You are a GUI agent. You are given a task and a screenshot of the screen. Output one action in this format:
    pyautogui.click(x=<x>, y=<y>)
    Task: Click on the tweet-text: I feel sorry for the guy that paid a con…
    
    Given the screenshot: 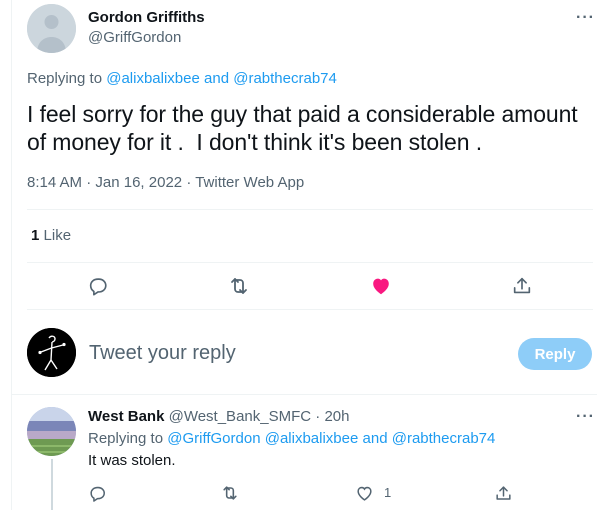 What is the action you would take?
    pyautogui.click(x=310, y=128)
    